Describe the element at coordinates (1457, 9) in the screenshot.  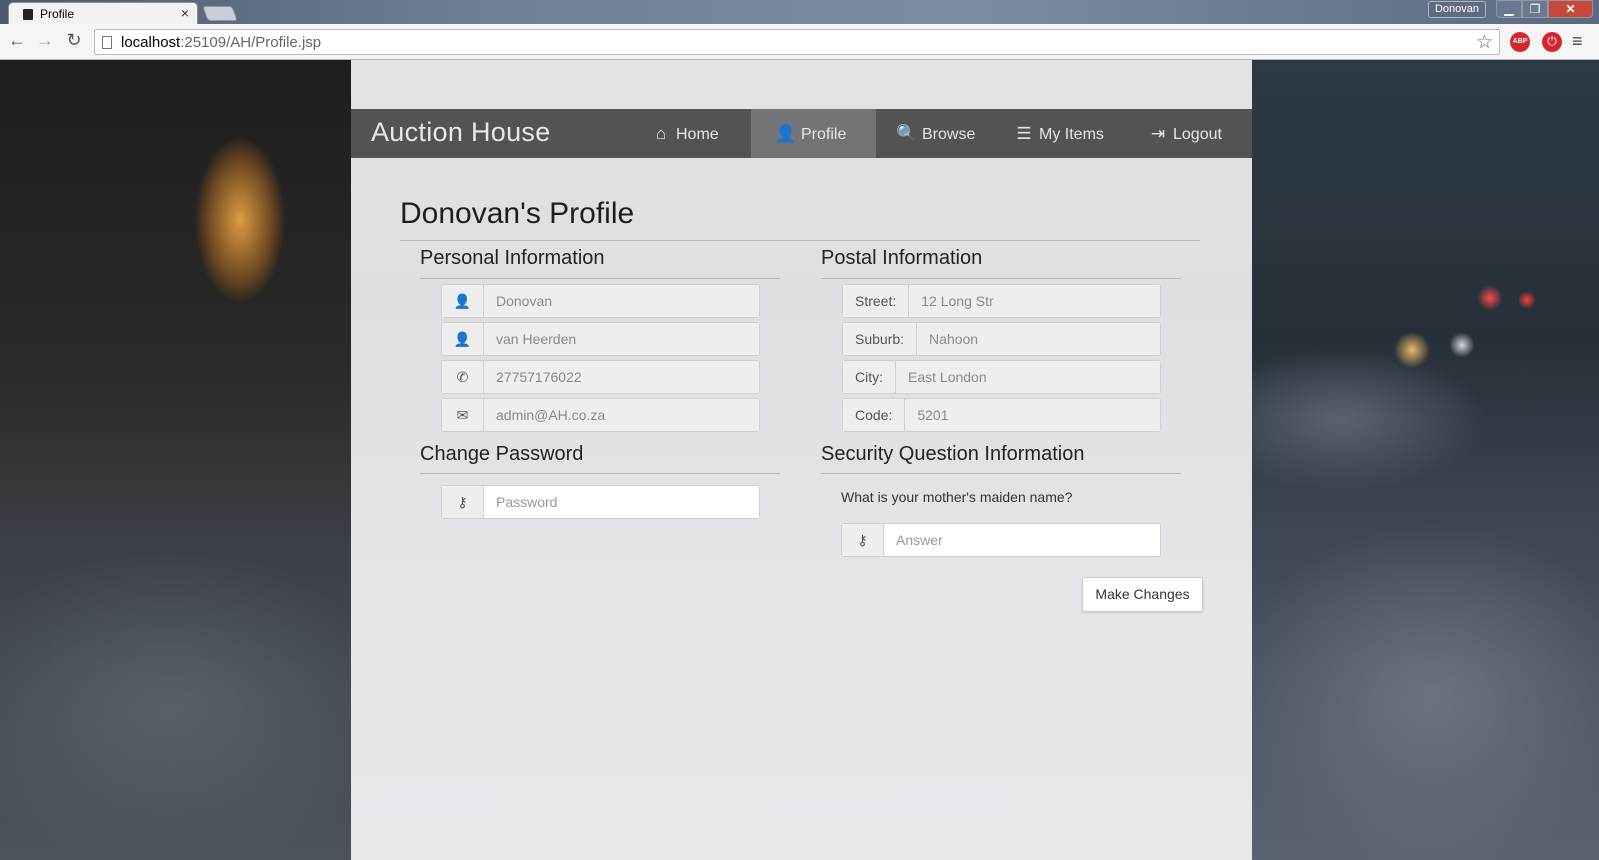
I see `browser-profile-button: Donovan` at that location.